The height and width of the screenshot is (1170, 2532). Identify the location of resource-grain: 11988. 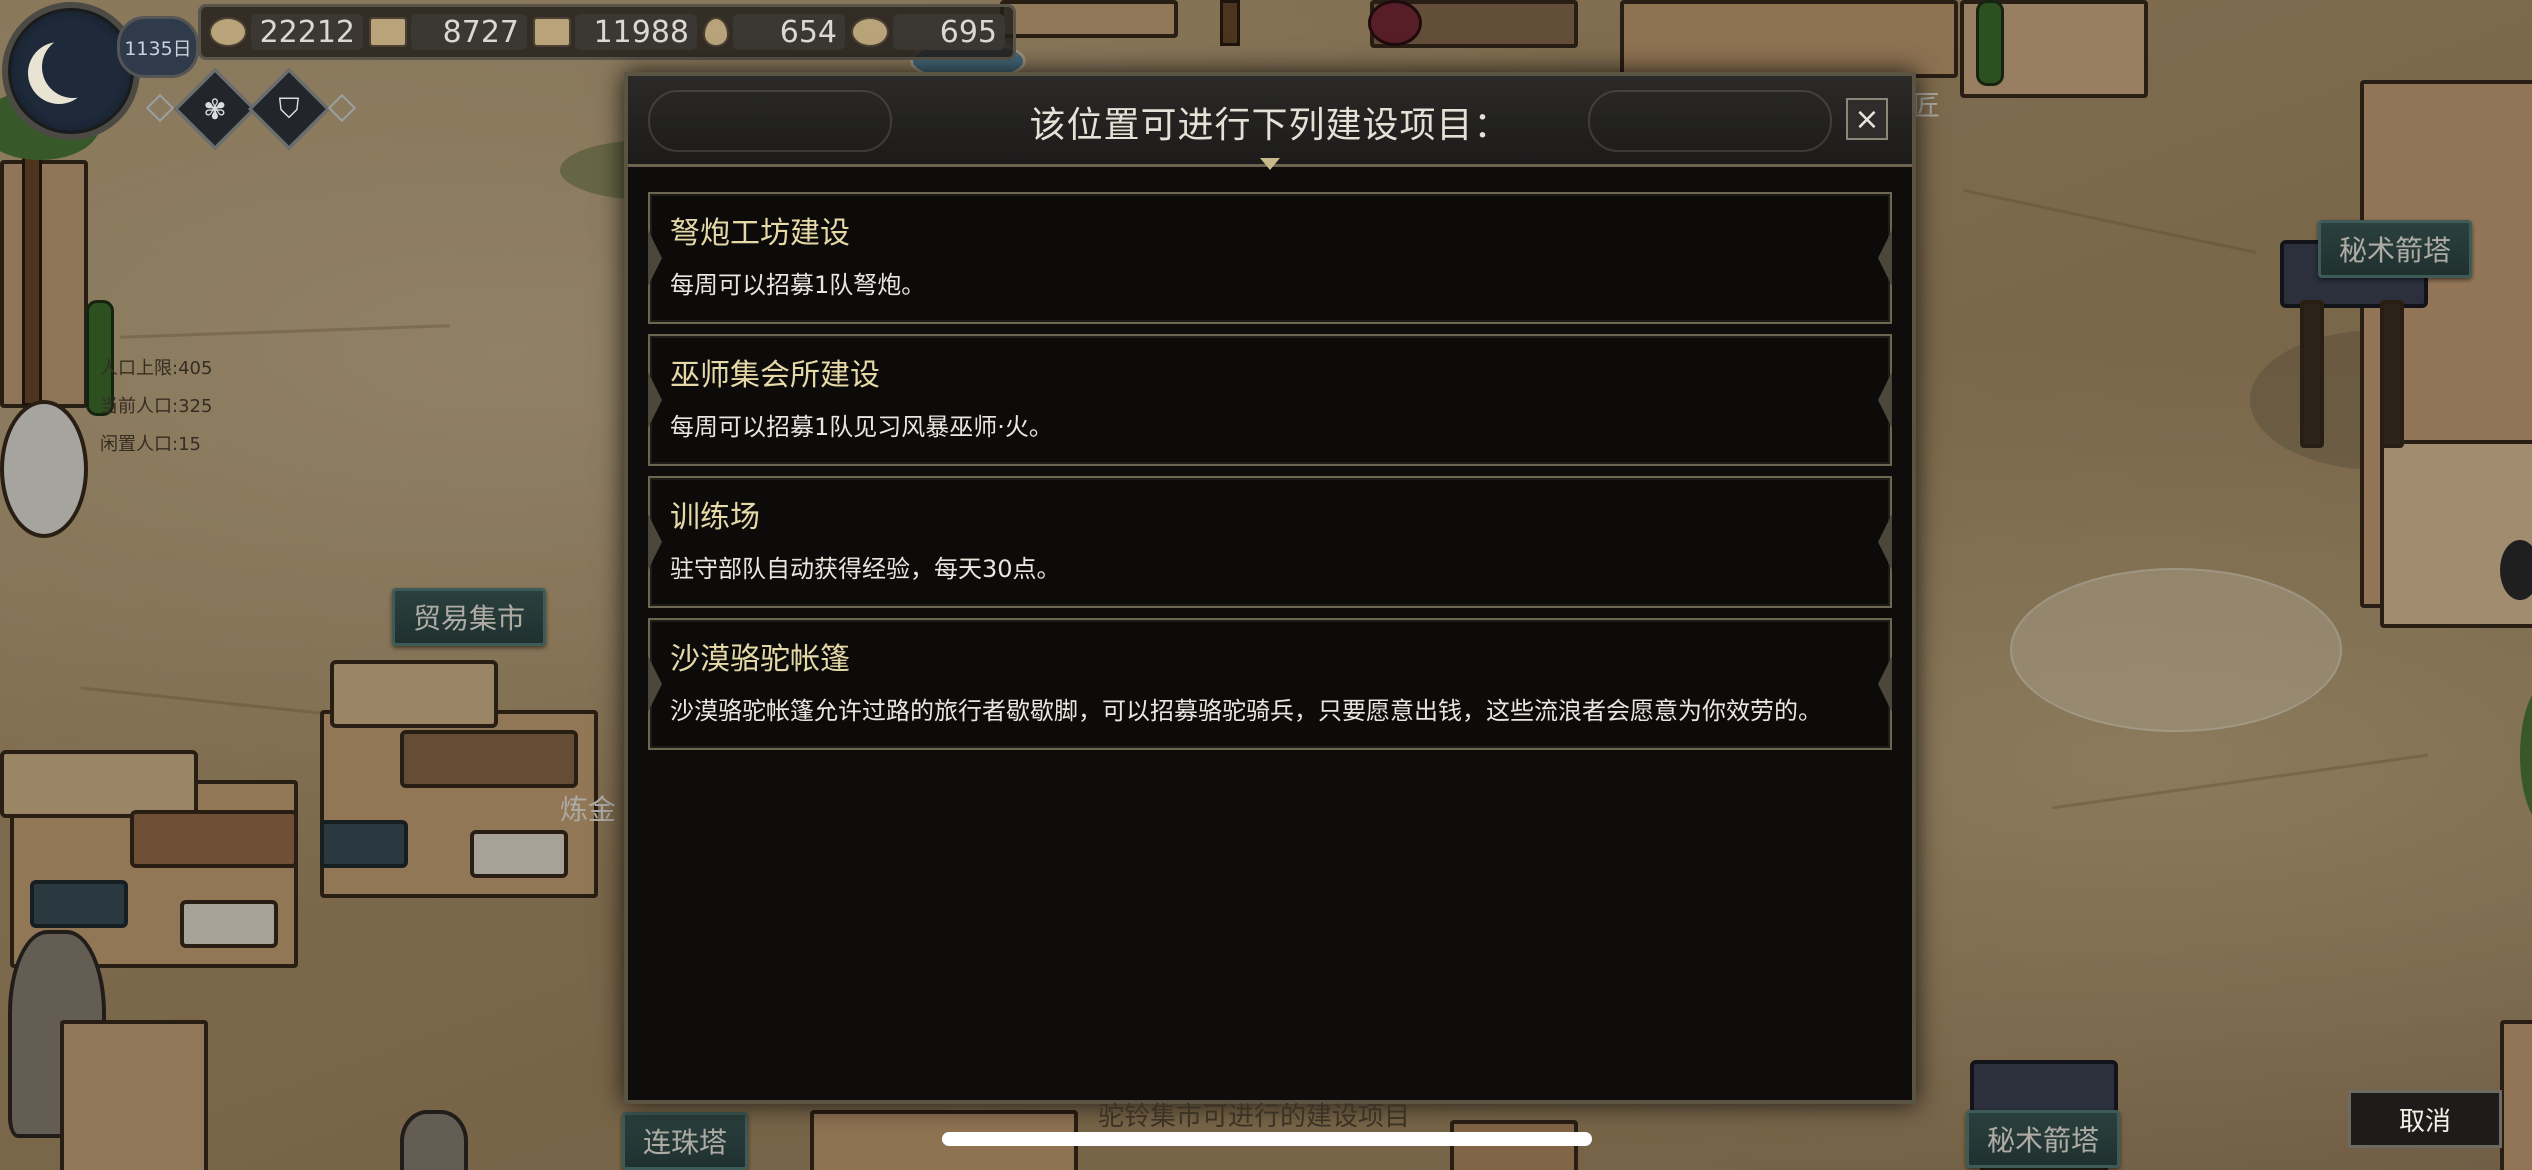
(615, 32).